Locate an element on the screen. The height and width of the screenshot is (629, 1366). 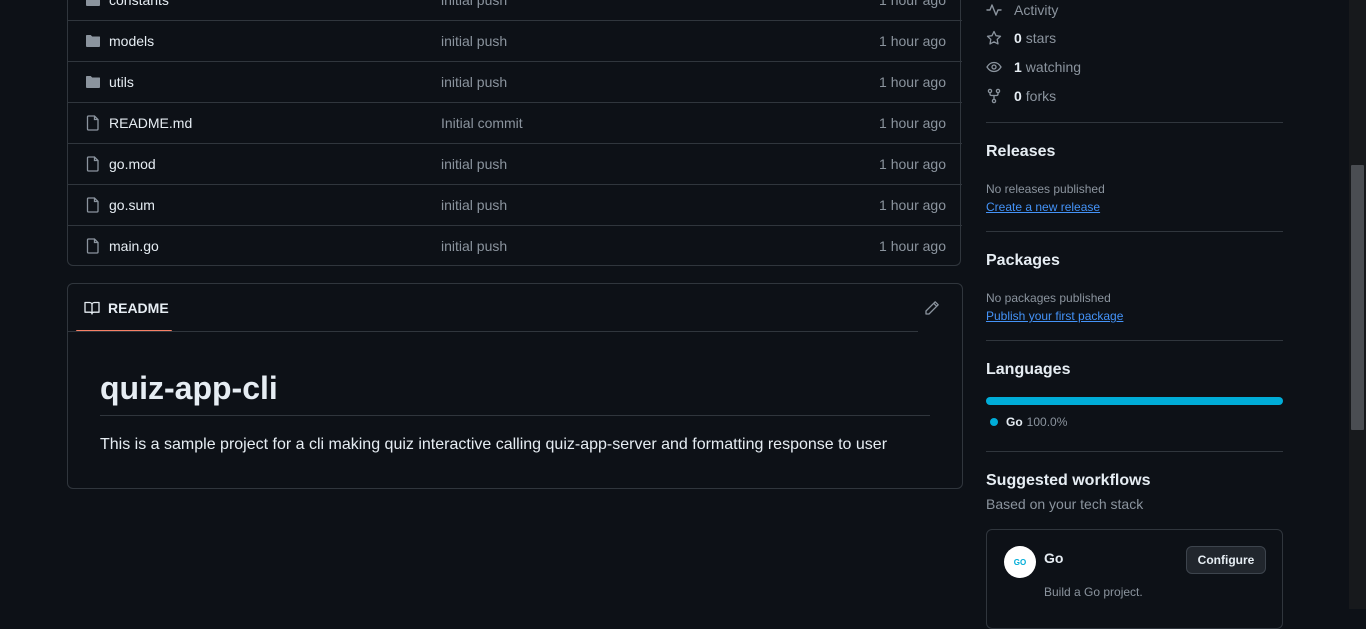
table-row: utils initial push 1 hour ago is located at coordinates (515, 81).